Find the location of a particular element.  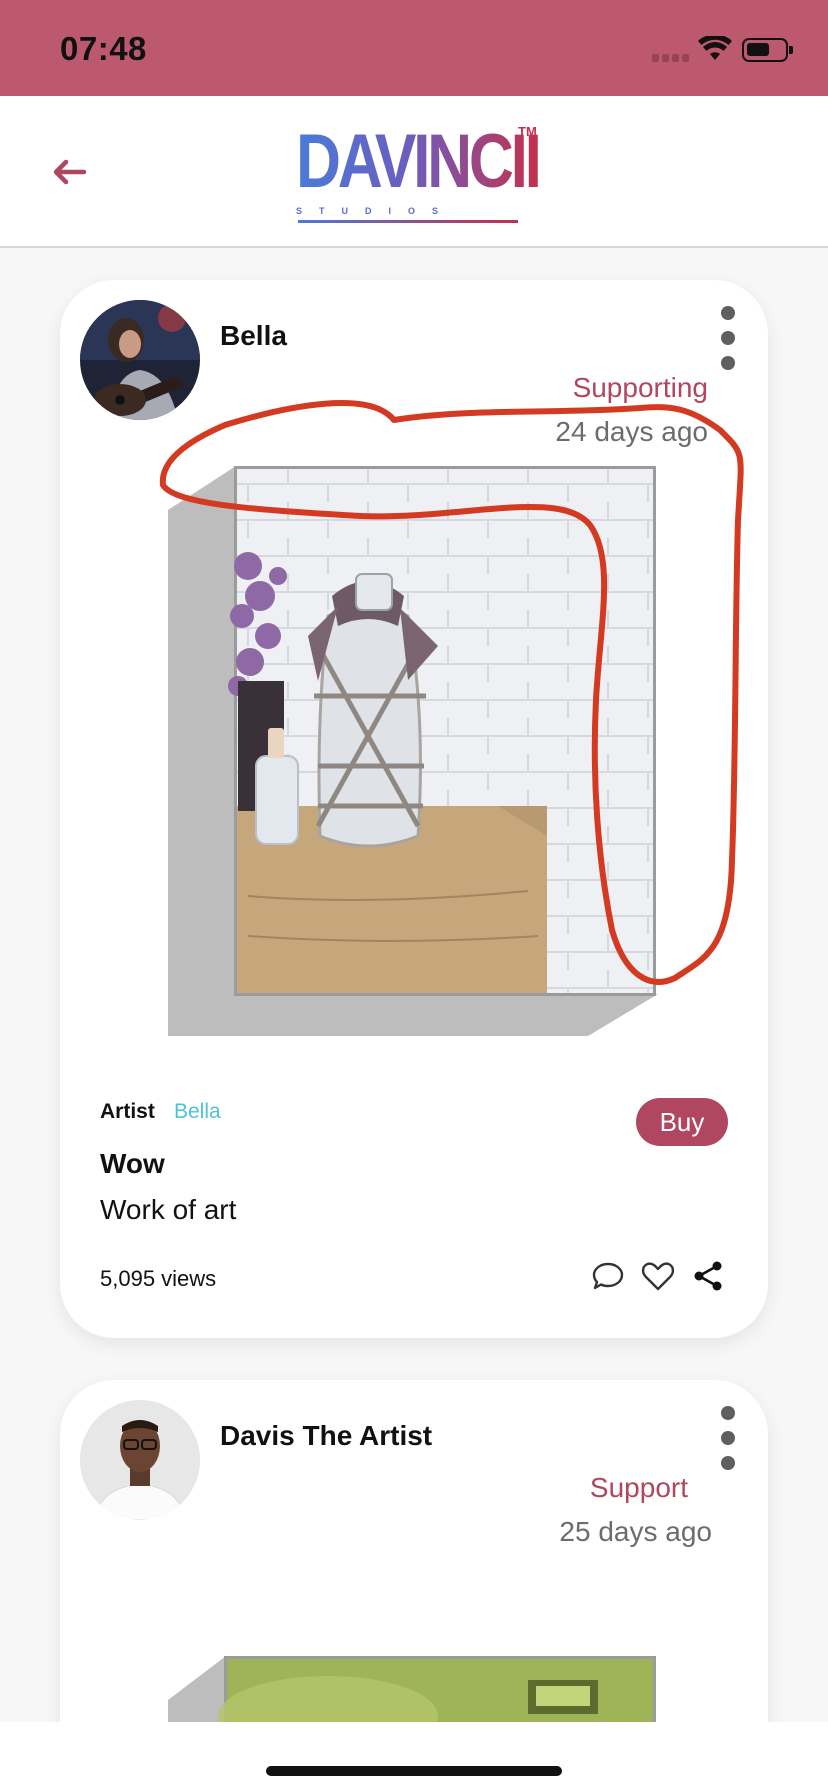

comment-icon is located at coordinates (608, 1276).